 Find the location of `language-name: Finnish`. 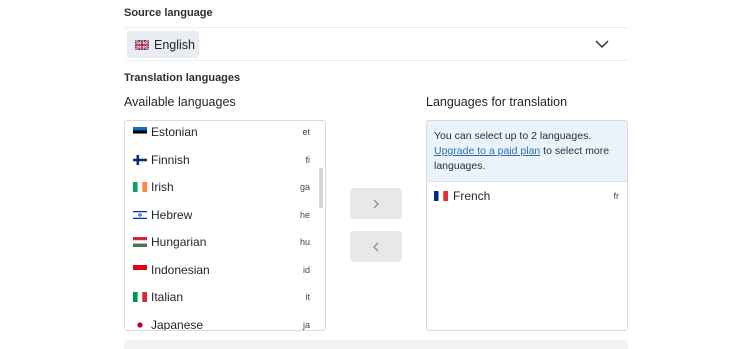

language-name: Finnish is located at coordinates (170, 160).